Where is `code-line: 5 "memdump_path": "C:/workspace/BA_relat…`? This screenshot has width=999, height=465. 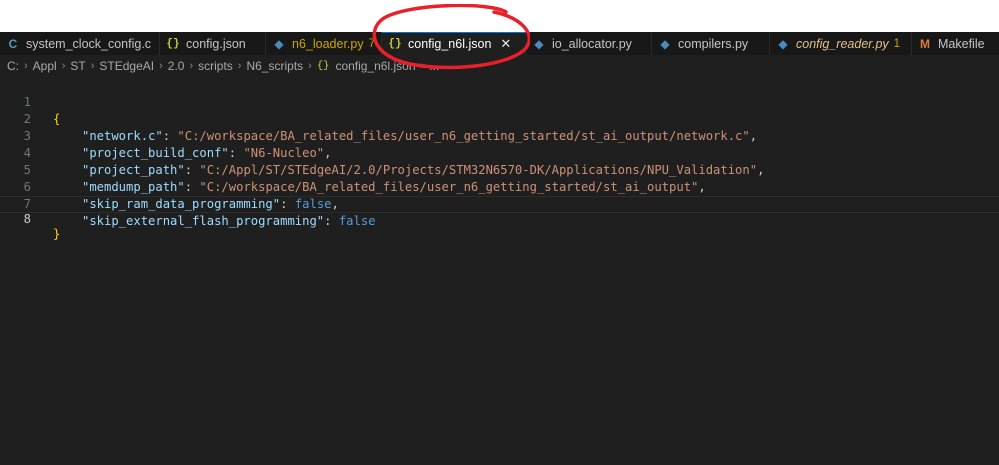 code-line: 5 "memdump_path": "C:/workspace/BA_relat… is located at coordinates (499, 169).